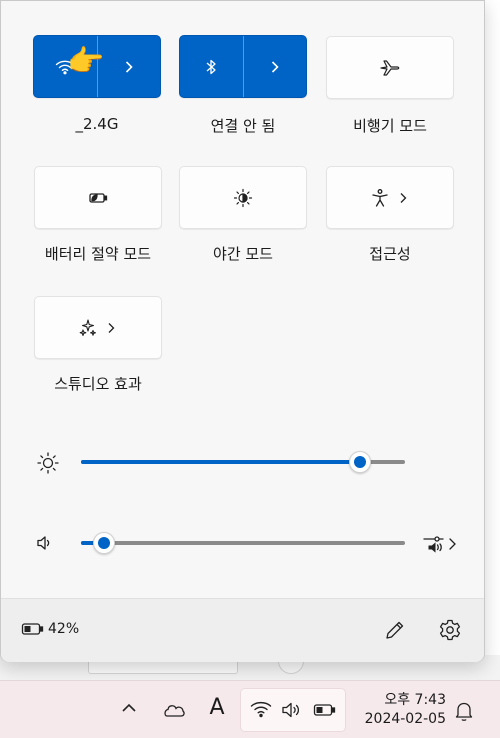  I want to click on bluetooth-tile, so click(243, 66).